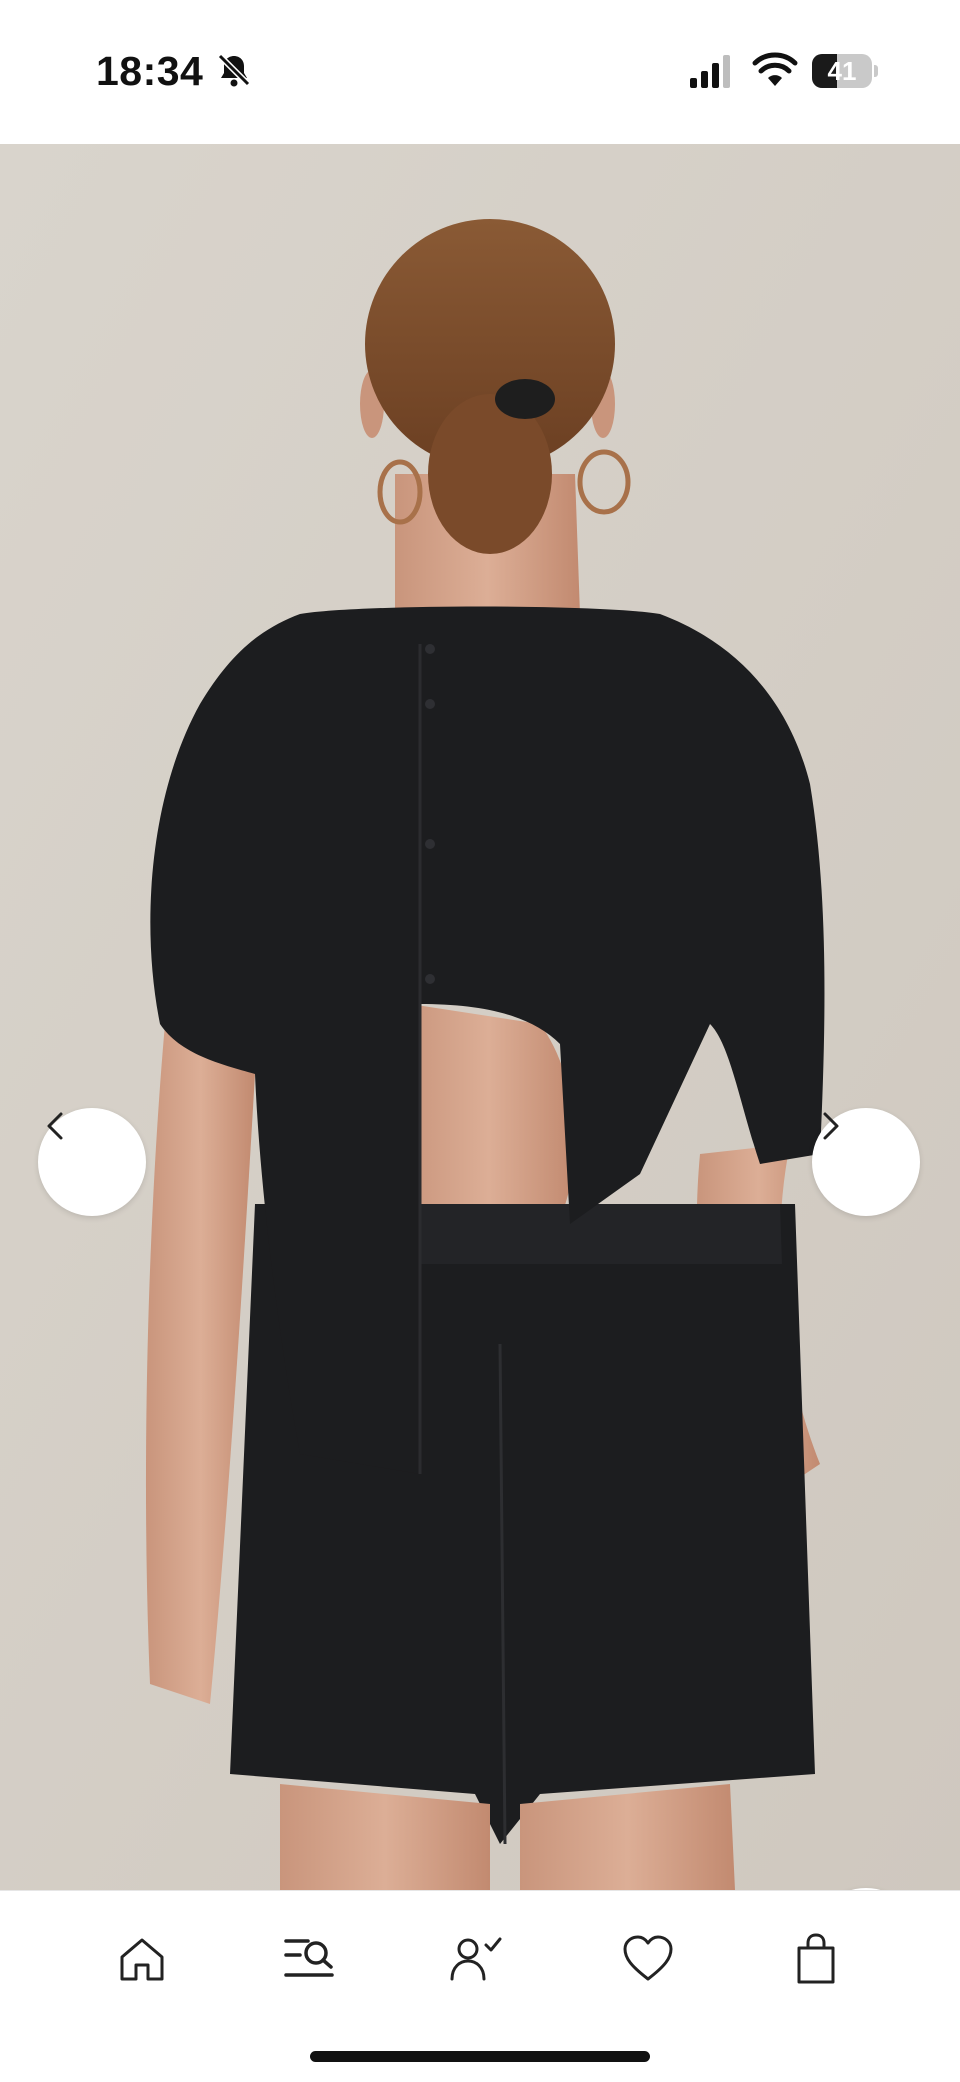 This screenshot has height=2082, width=960. I want to click on chevron-left-icon, so click(55, 1126).